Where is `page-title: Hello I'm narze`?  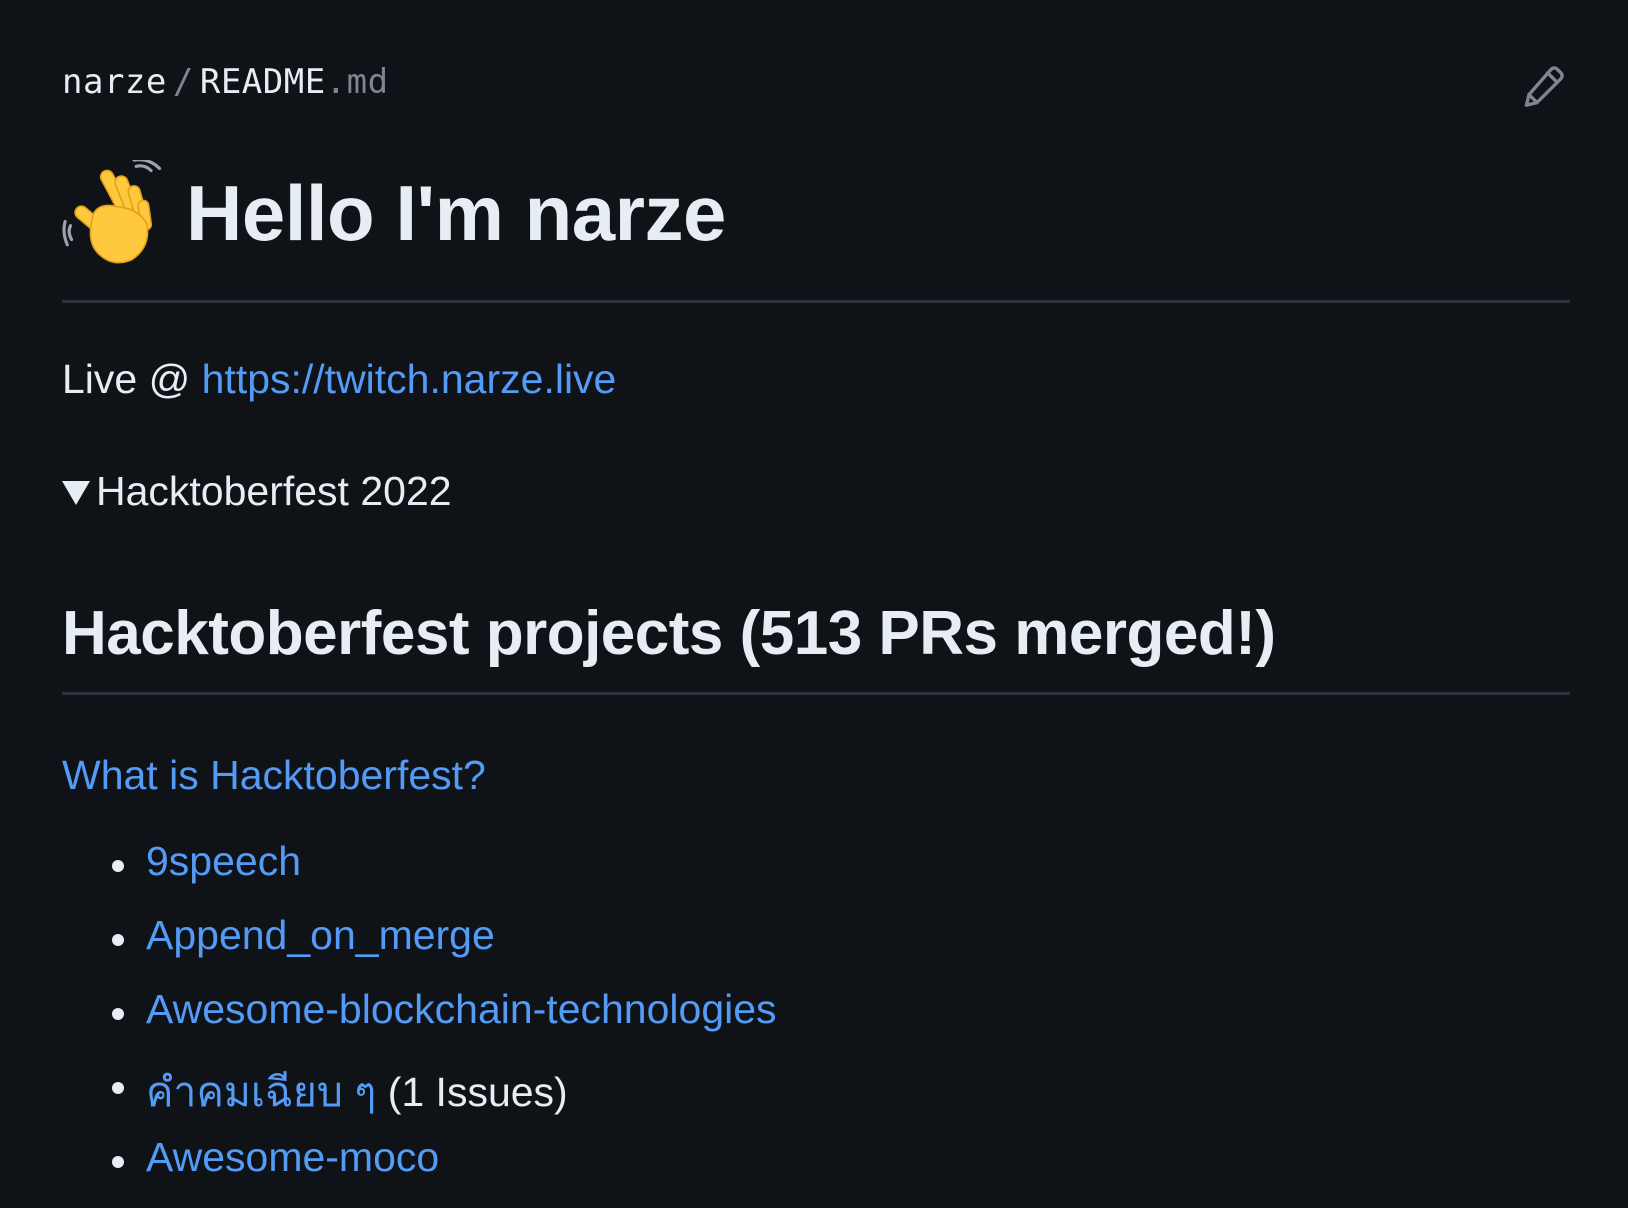
page-title: Hello I'm narze is located at coordinates (816, 213).